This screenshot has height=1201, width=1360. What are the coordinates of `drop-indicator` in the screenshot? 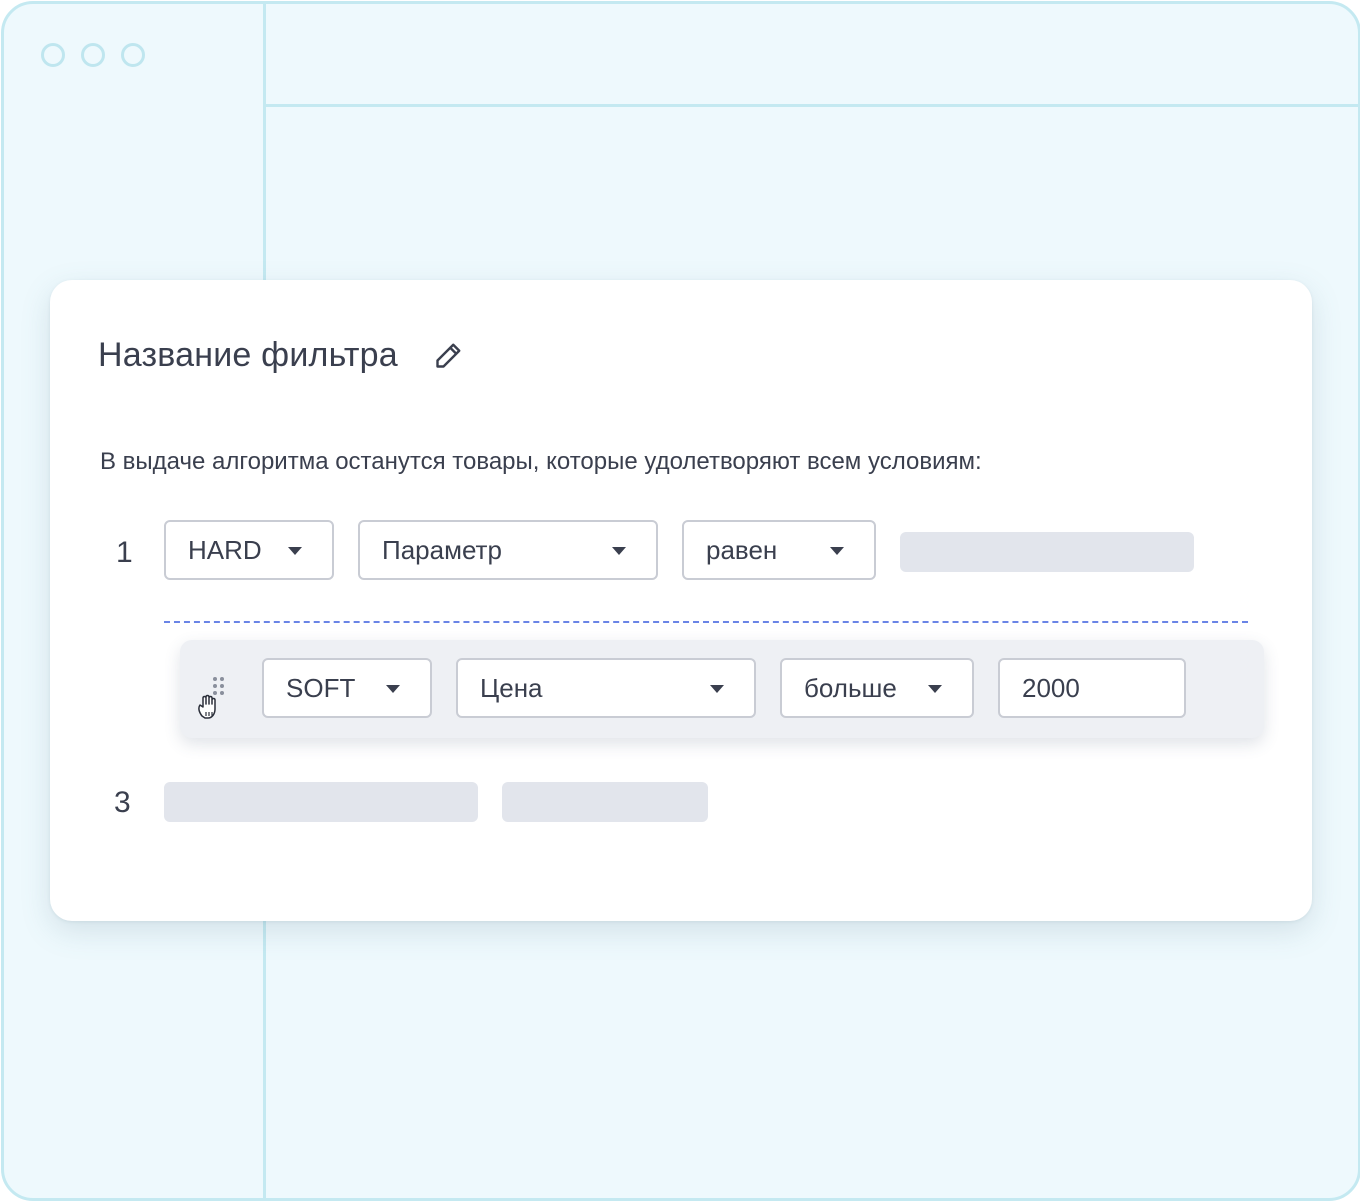 It's located at (706, 622).